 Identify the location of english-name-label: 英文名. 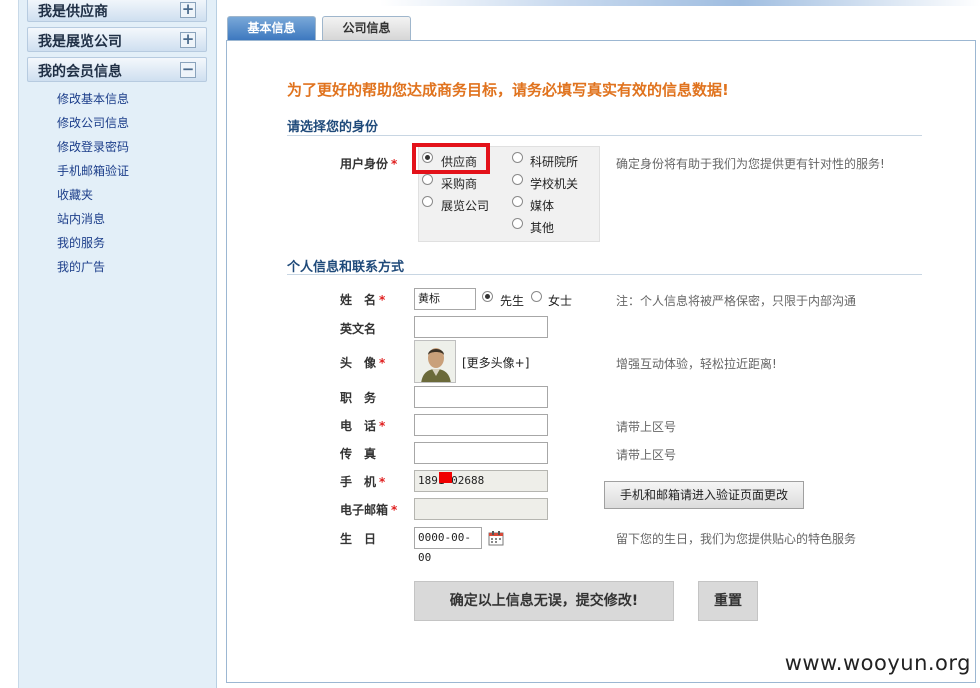
(358, 329).